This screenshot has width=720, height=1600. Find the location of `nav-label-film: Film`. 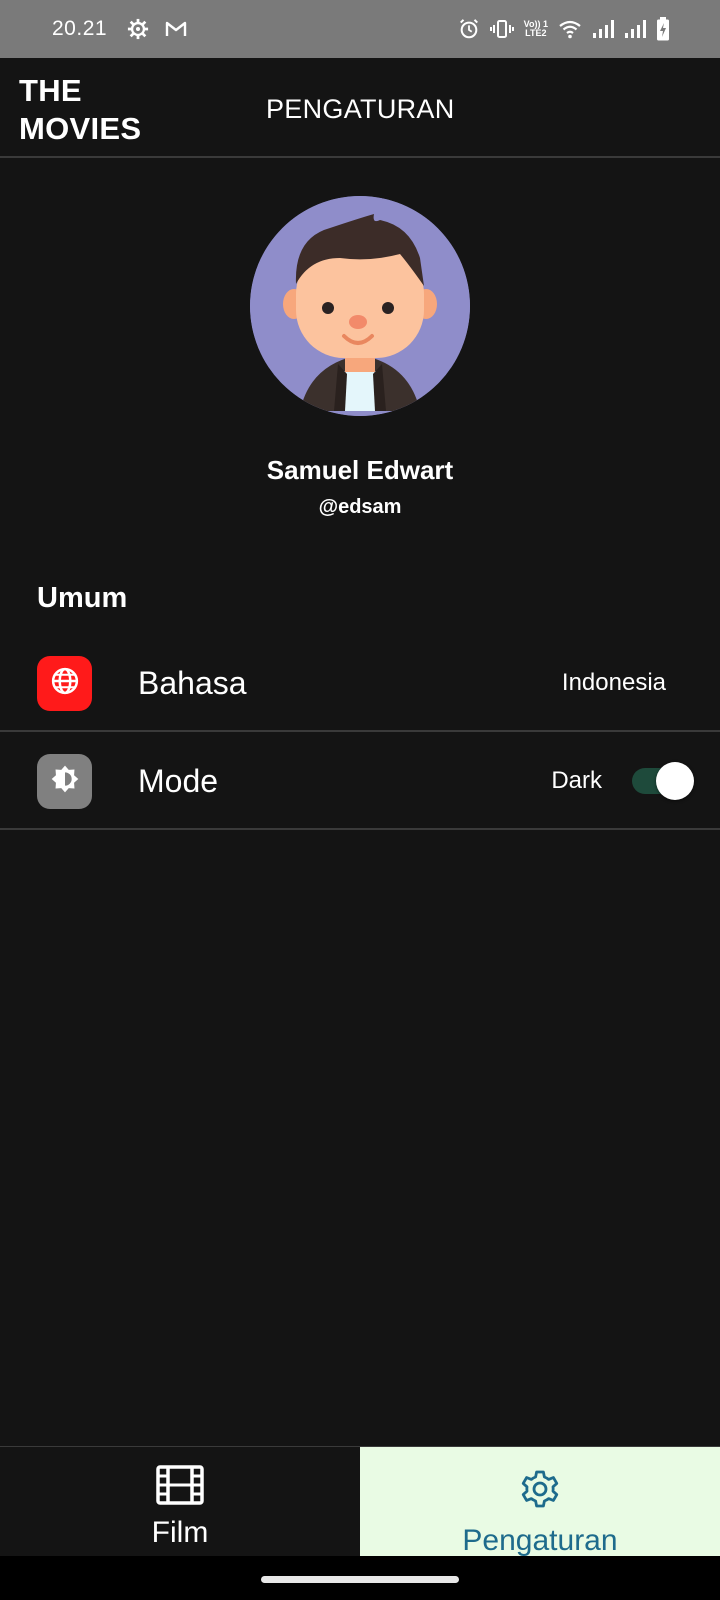

nav-label-film: Film is located at coordinates (180, 1532).